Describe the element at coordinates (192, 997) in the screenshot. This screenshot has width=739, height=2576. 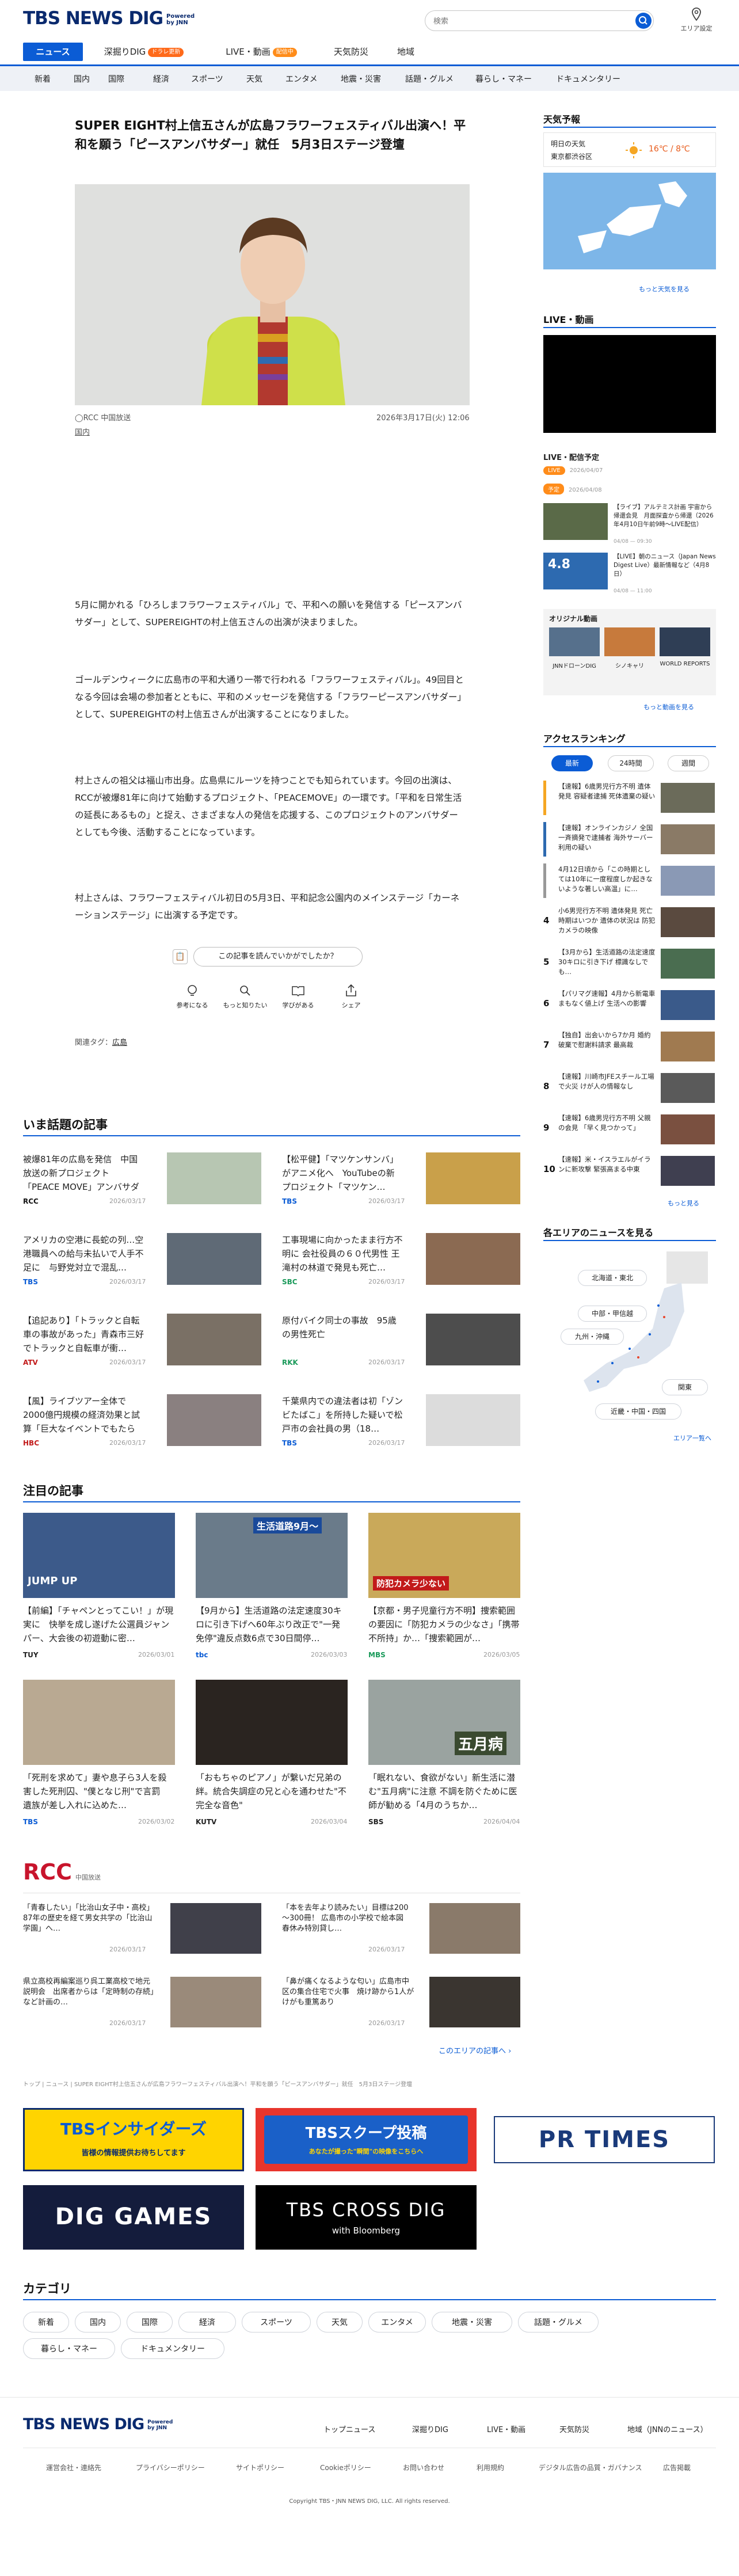
I see `reaction-helpful: 参考になる` at that location.